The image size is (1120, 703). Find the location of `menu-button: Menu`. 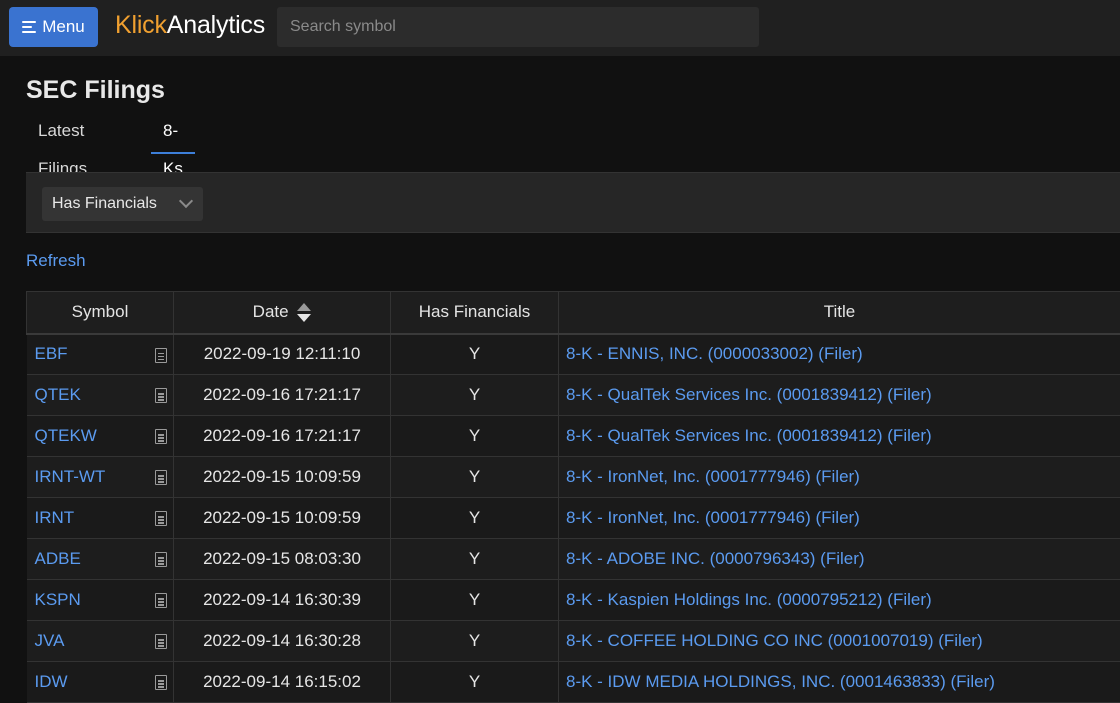

menu-button: Menu is located at coordinates (53, 27).